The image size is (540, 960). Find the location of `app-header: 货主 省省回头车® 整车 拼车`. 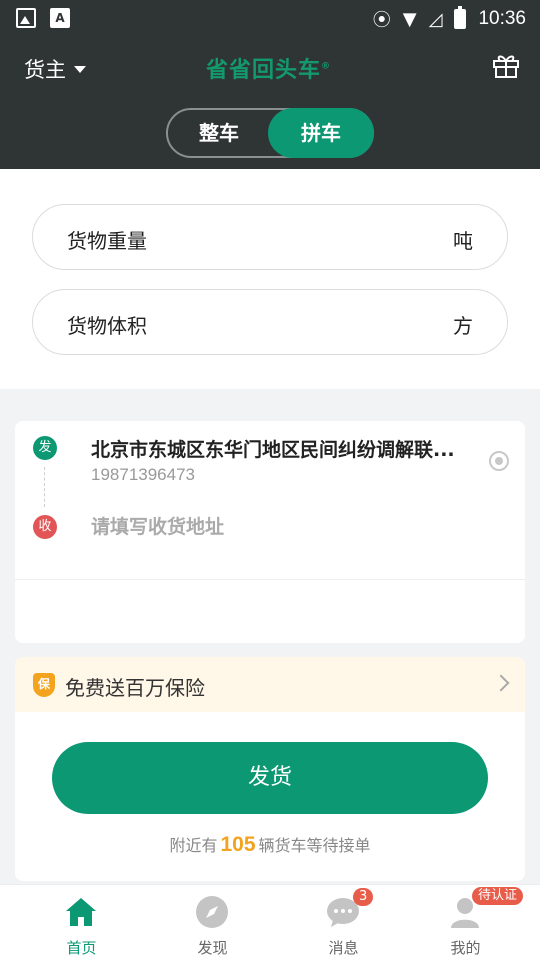

app-header: 货主 省省回头车® 整车 拼车 is located at coordinates (270, 103).